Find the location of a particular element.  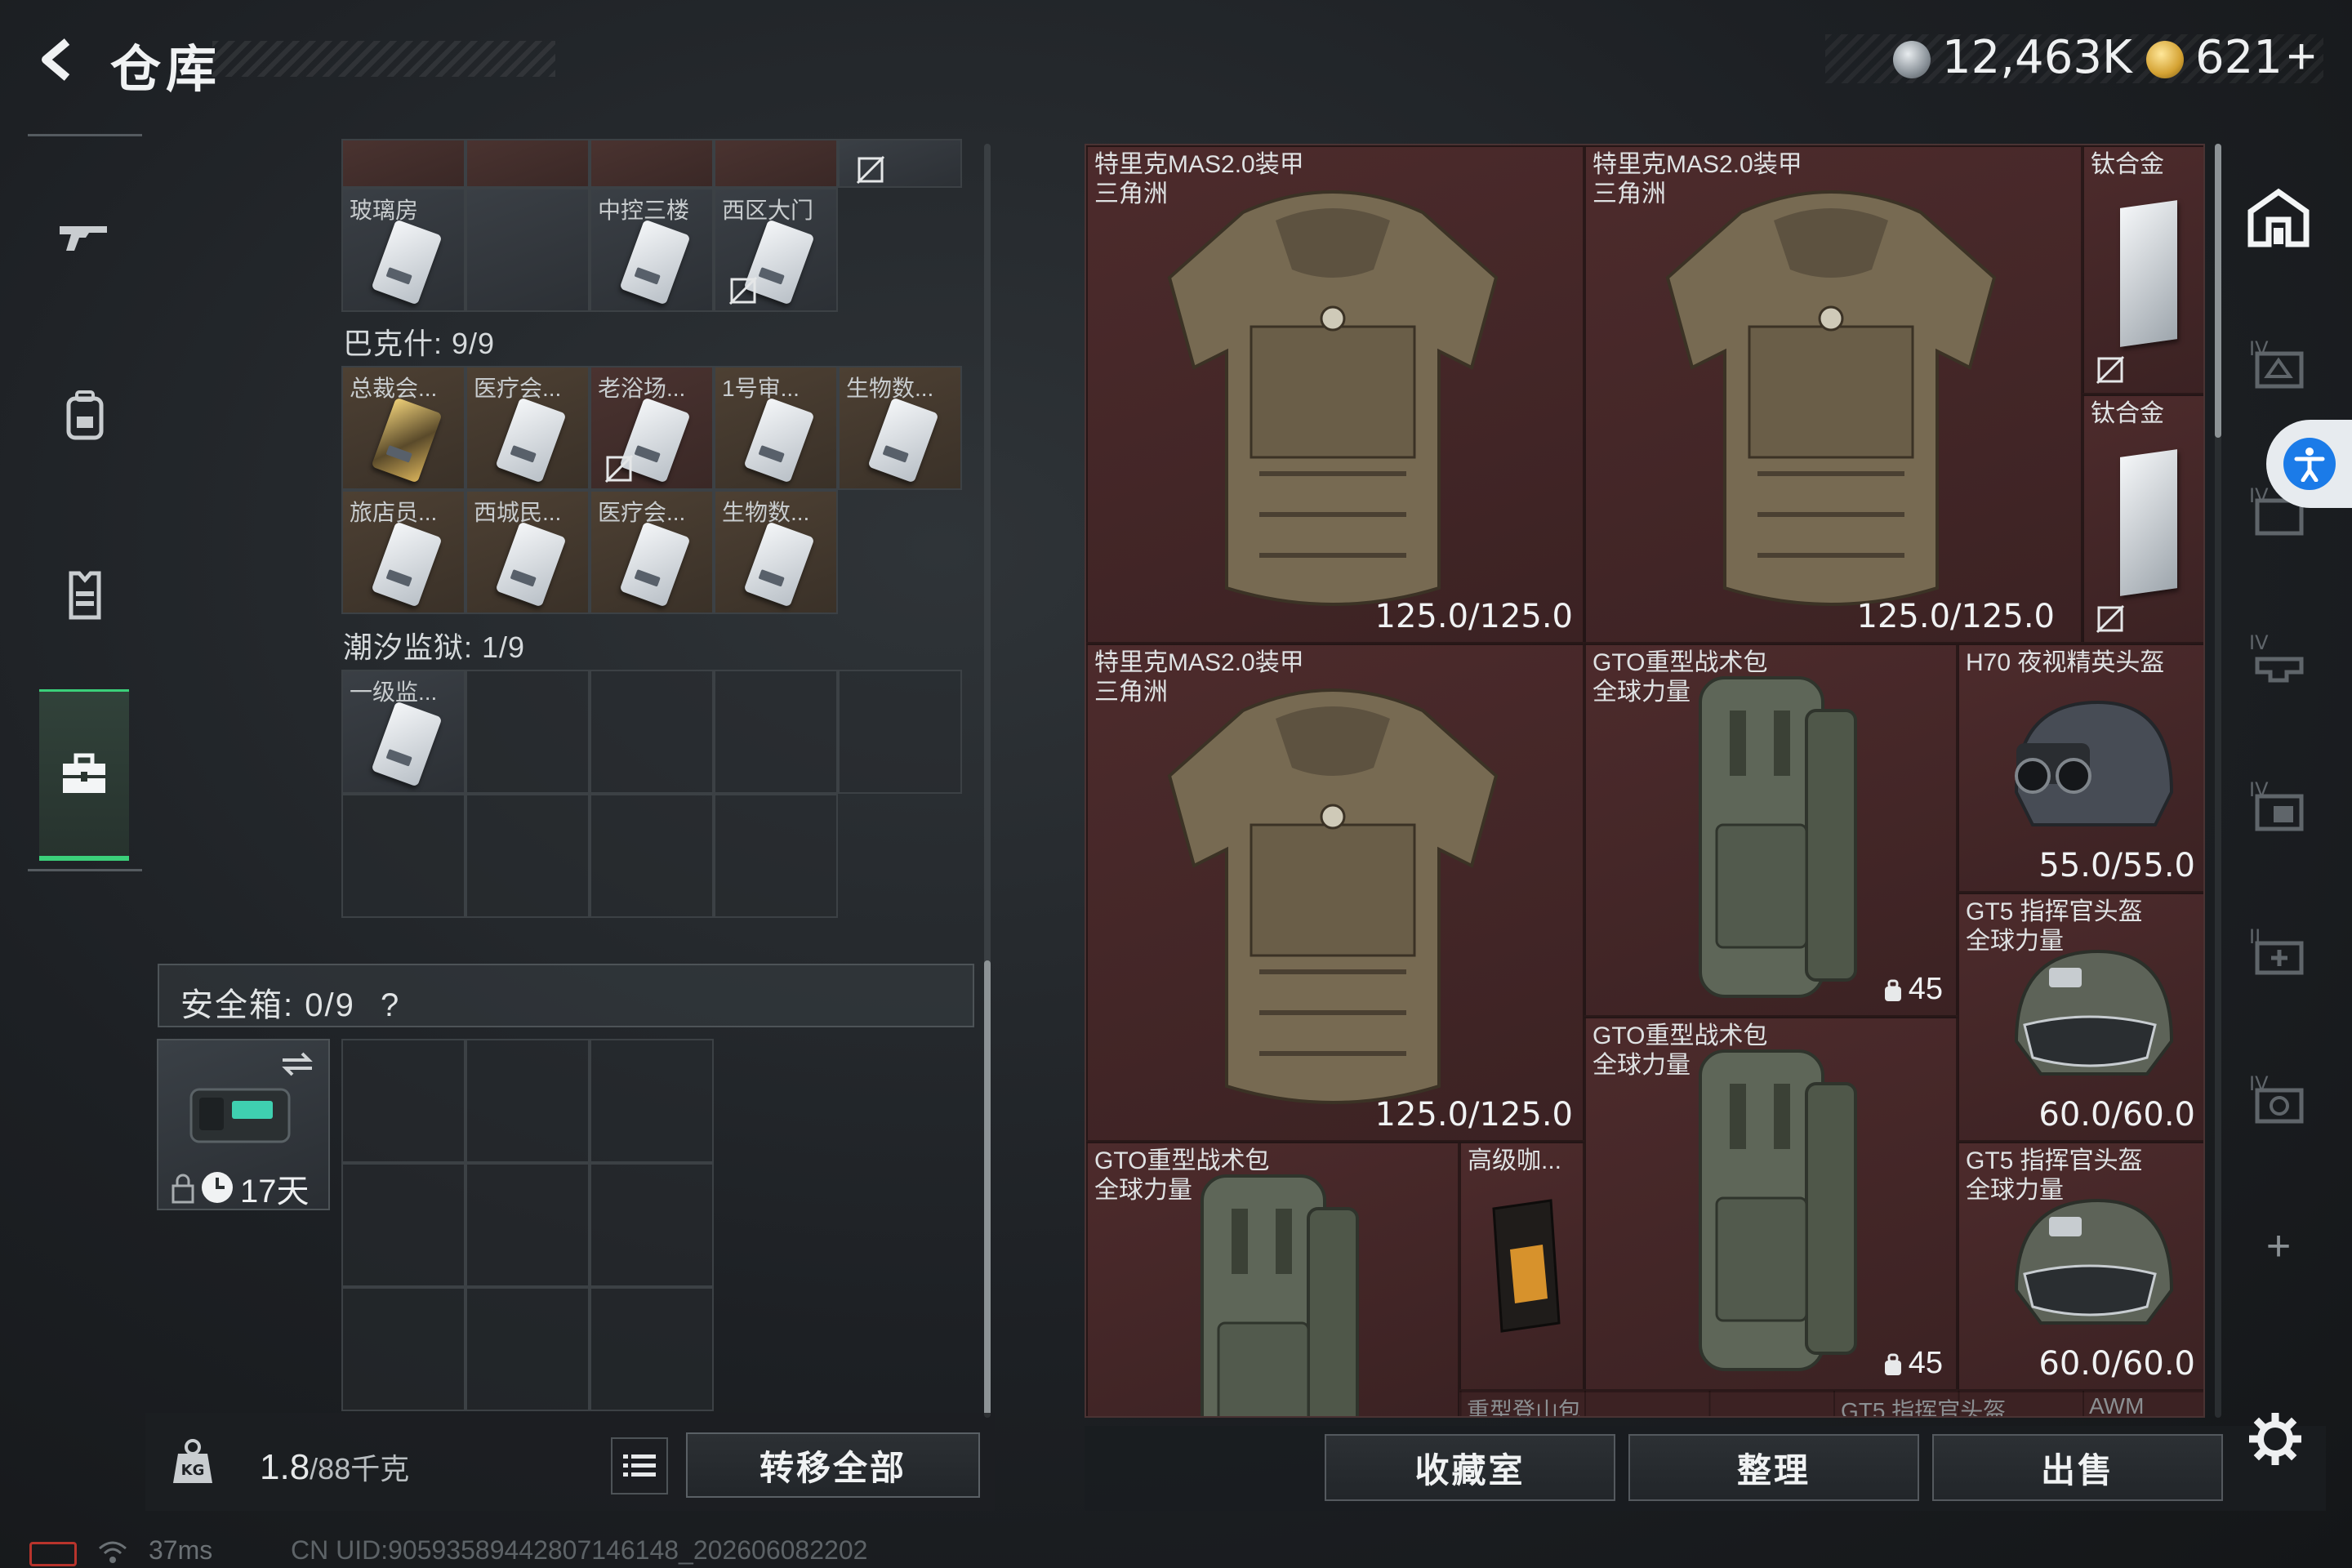

key-card-slot: 中控三楼 is located at coordinates (652, 250).